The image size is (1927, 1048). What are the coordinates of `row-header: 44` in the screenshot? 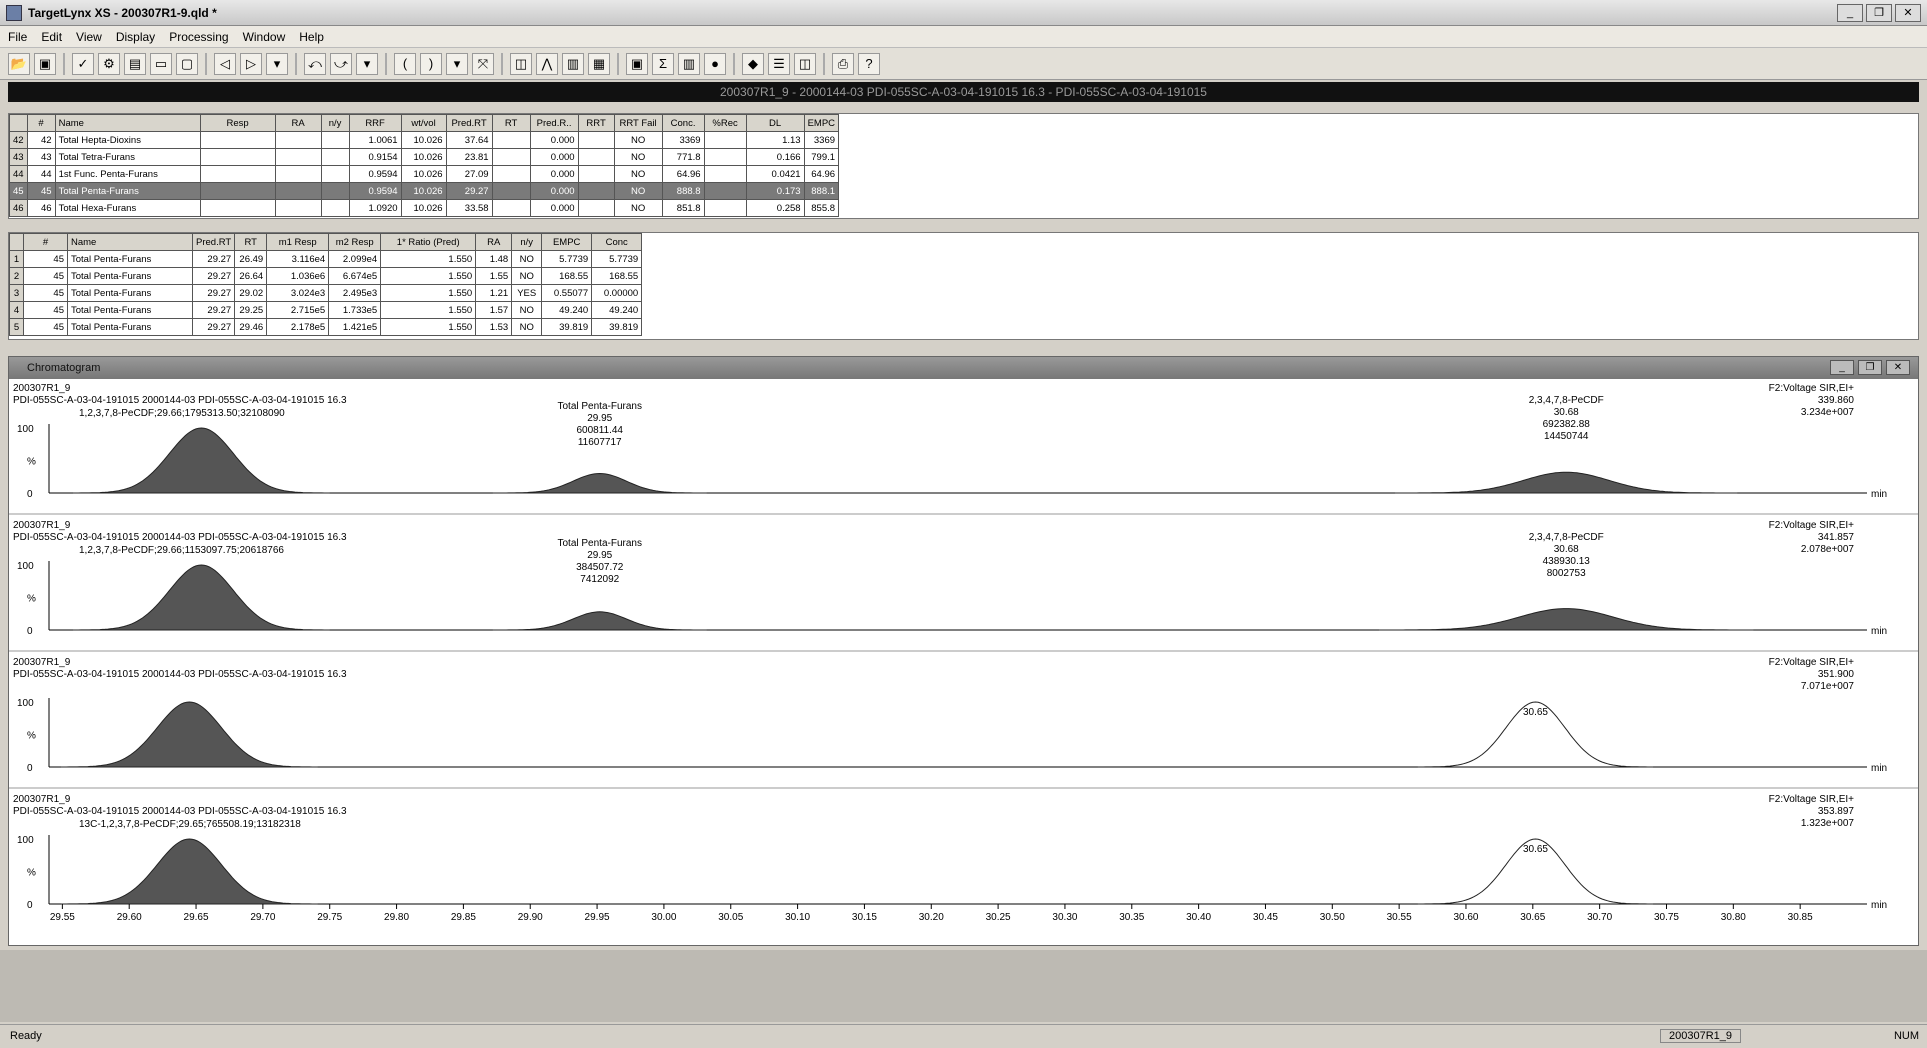 It's located at (18, 174).